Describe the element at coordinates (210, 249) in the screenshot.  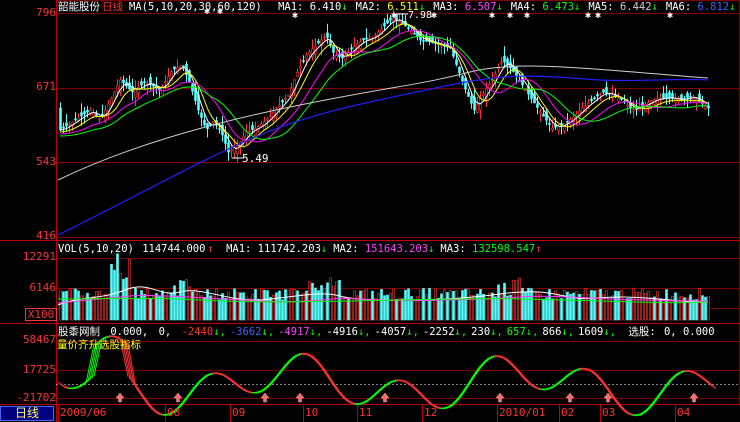
I see `vol-value-arrow: ↑` at that location.